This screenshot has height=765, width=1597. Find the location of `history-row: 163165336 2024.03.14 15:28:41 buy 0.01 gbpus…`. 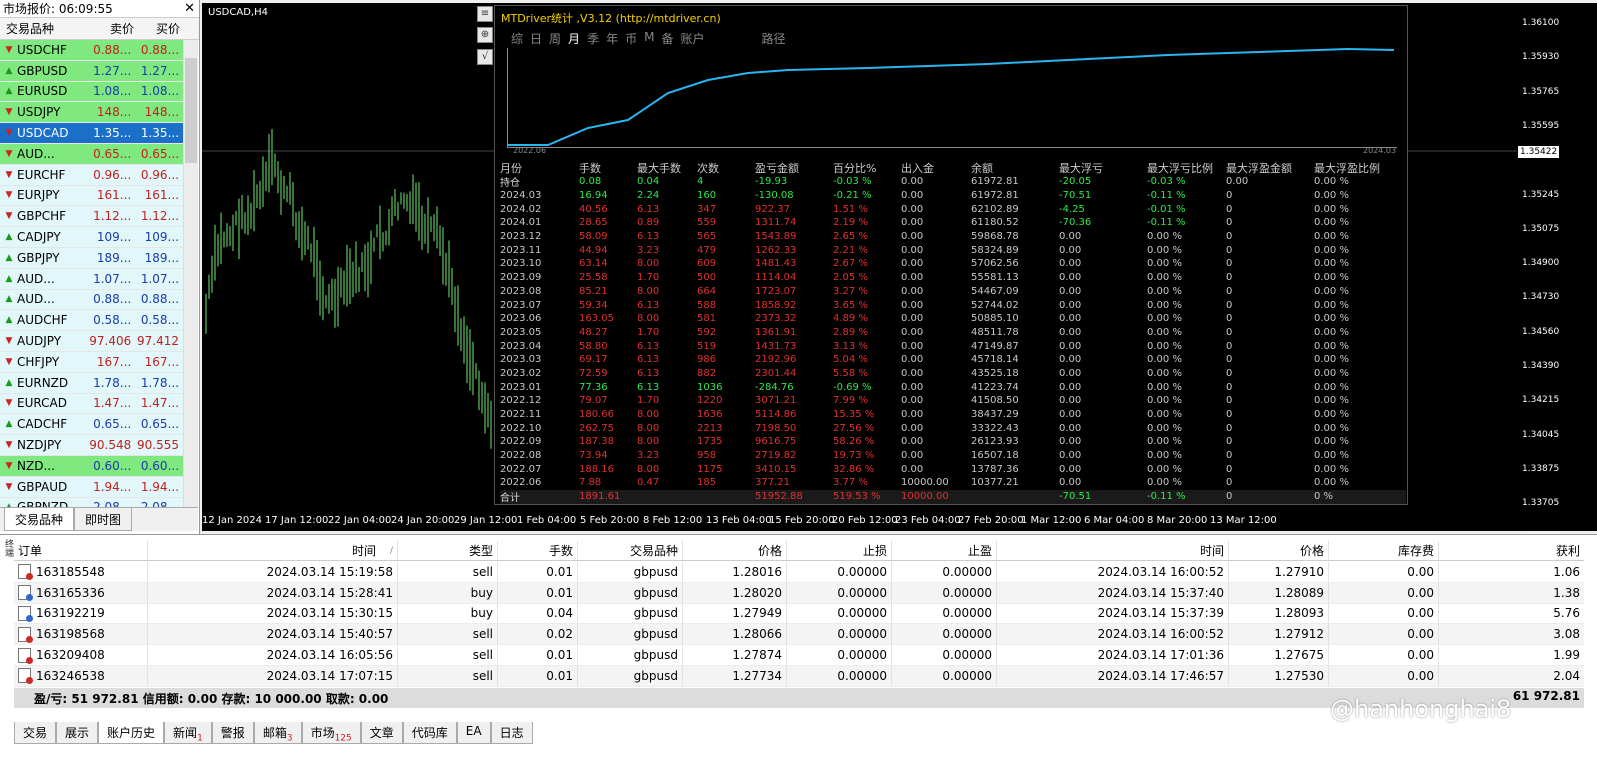

history-row: 163165336 2024.03.14 15:28:41 buy 0.01 gbpus… is located at coordinates (799, 593).